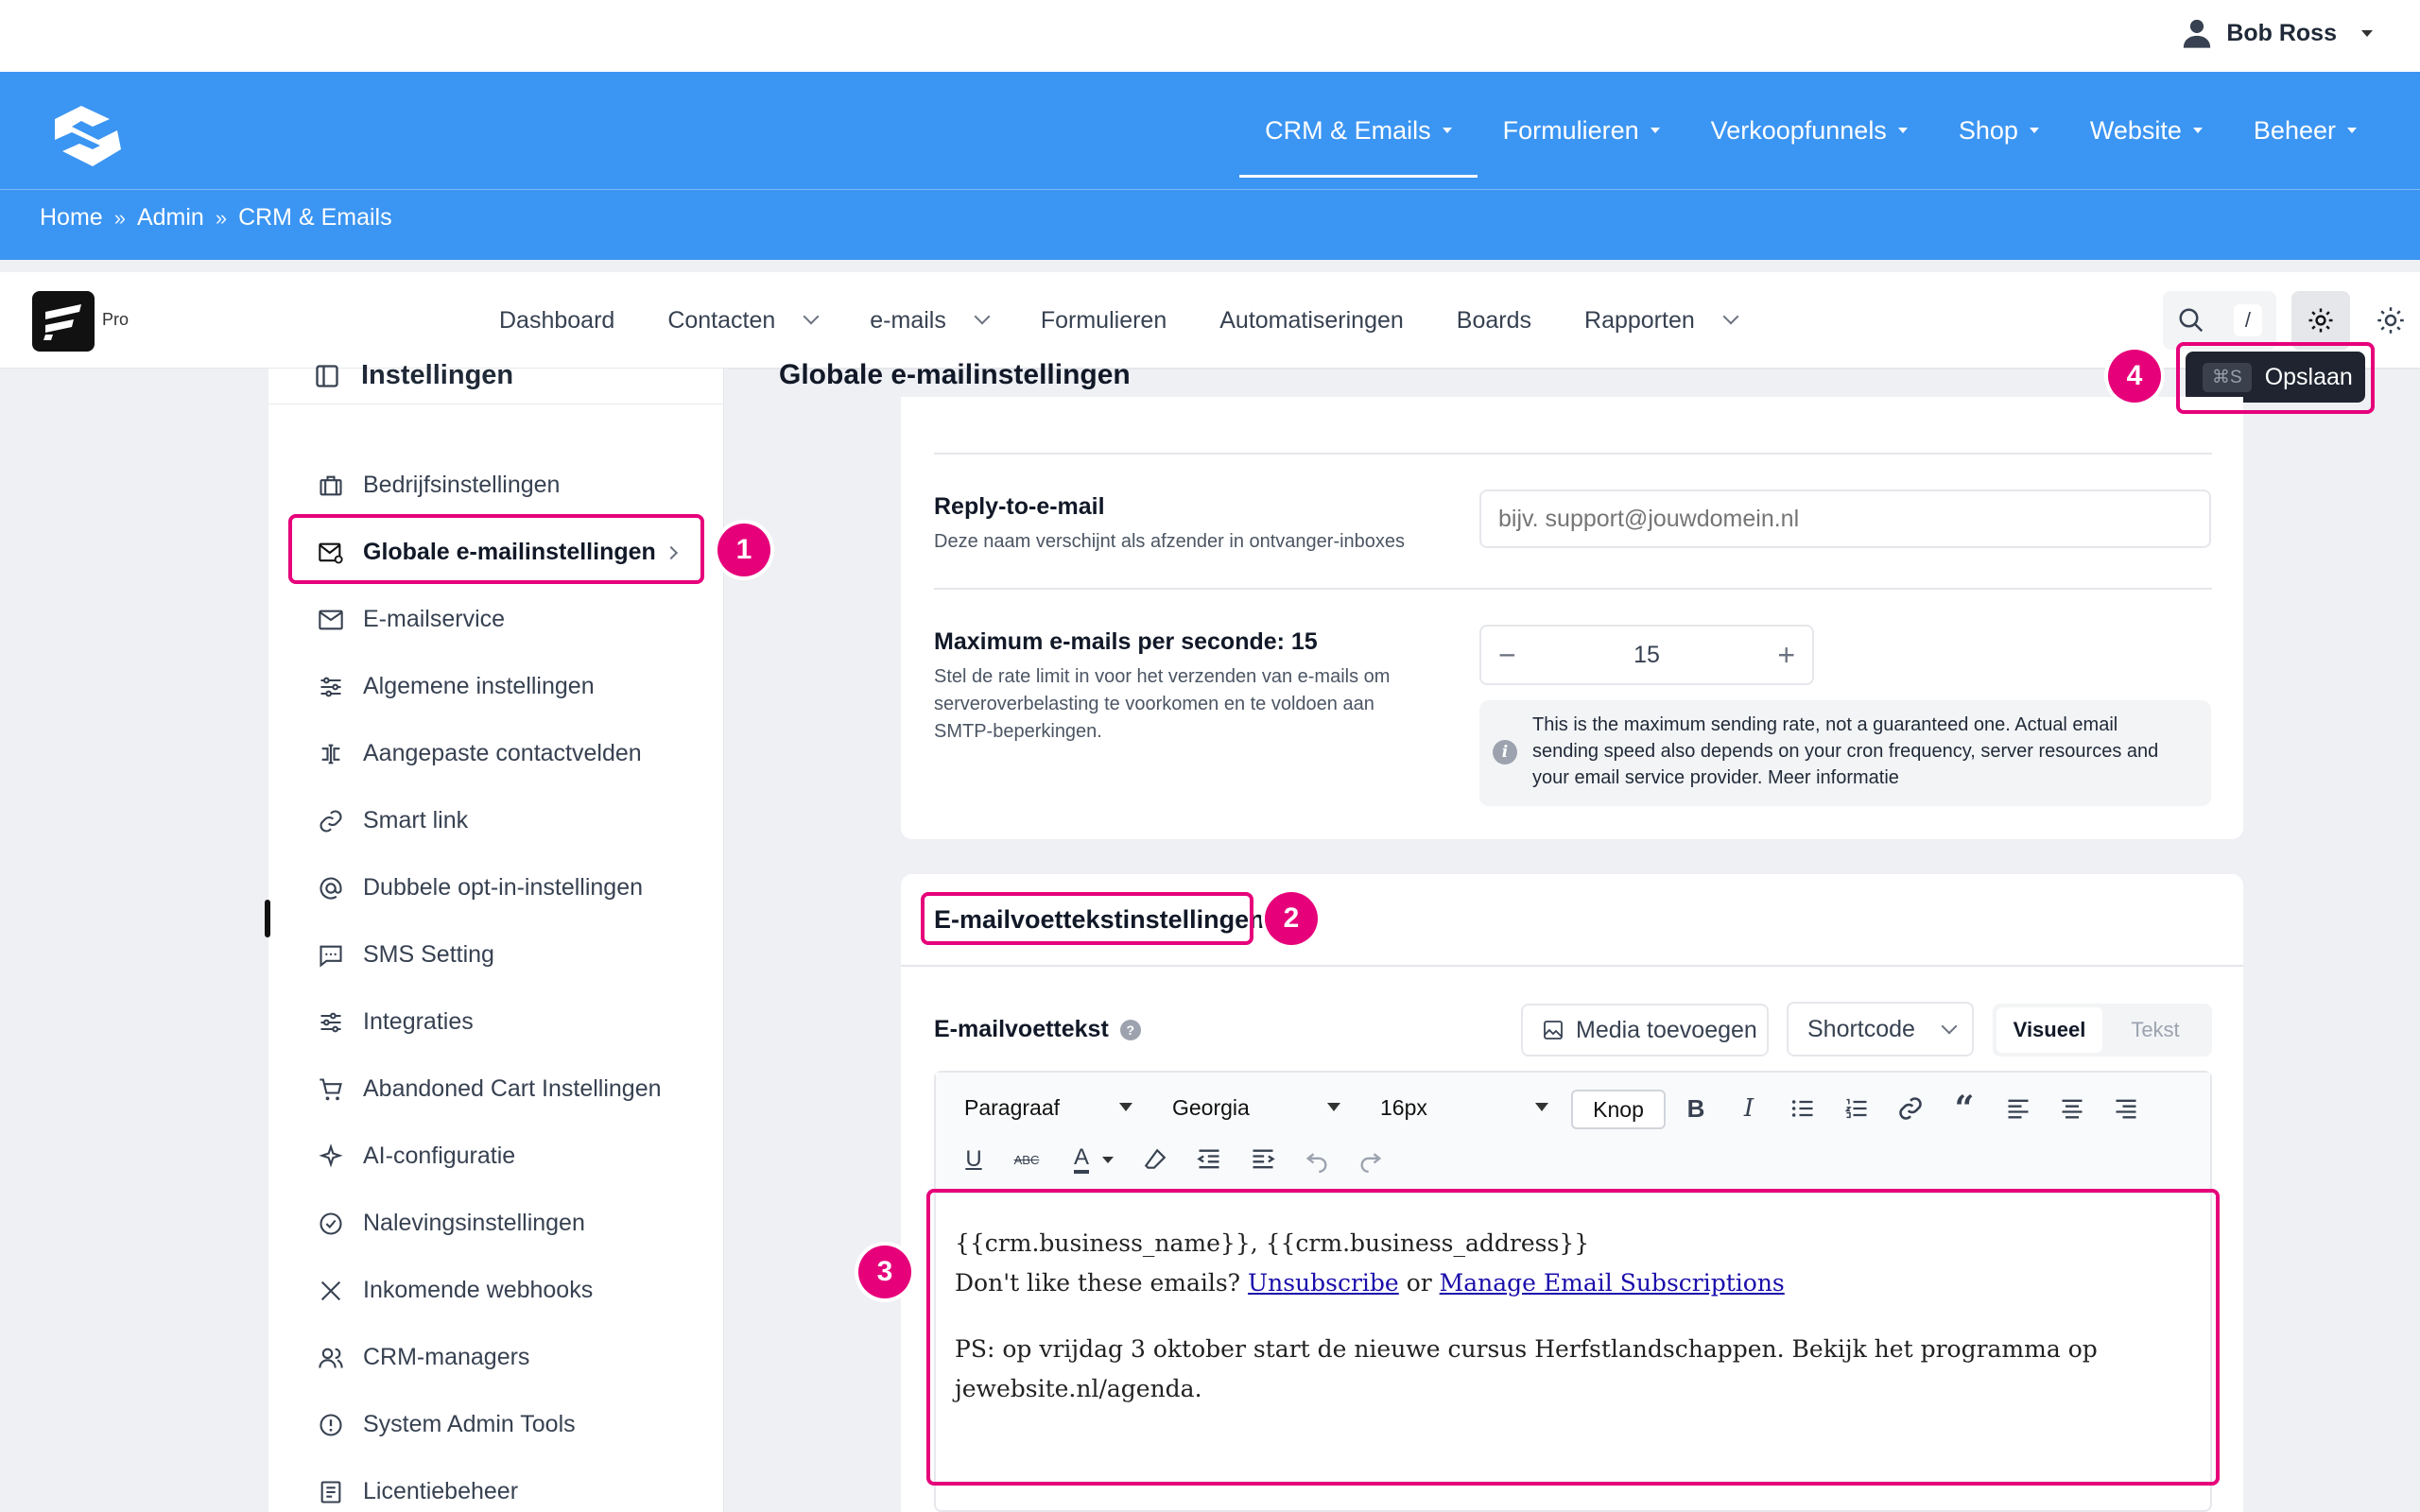 Image resolution: width=2420 pixels, height=1512 pixels. Describe the element at coordinates (1019, 506) in the screenshot. I see `reply-to-label: Reply-to-e-mail` at that location.